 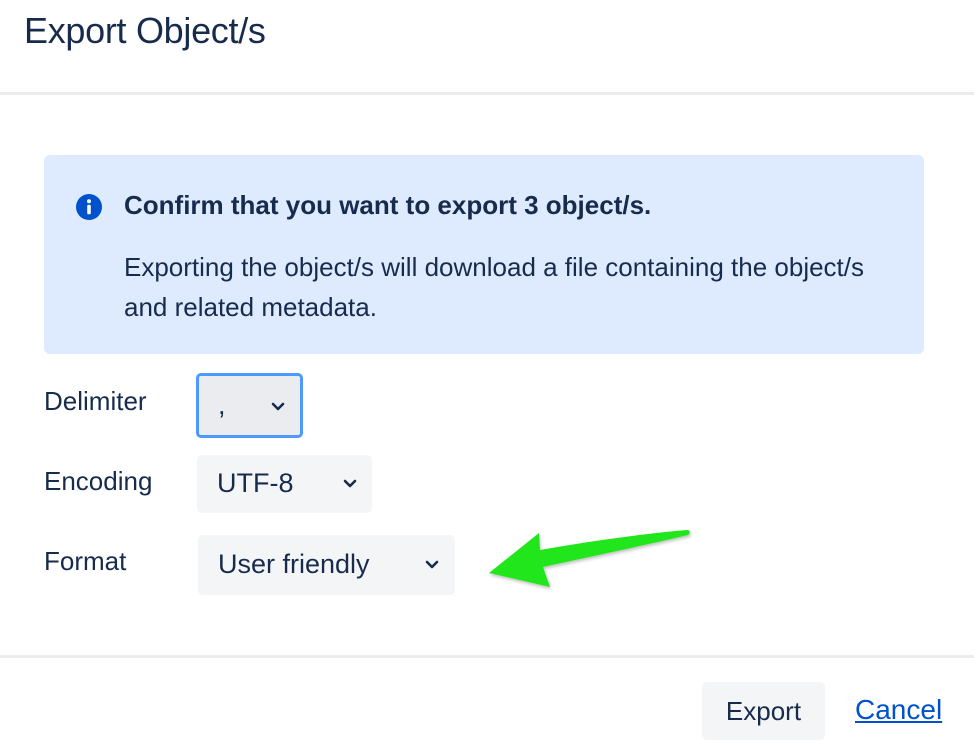 What do you see at coordinates (222, 405) in the screenshot?
I see `delimiter-value: ,` at bounding box center [222, 405].